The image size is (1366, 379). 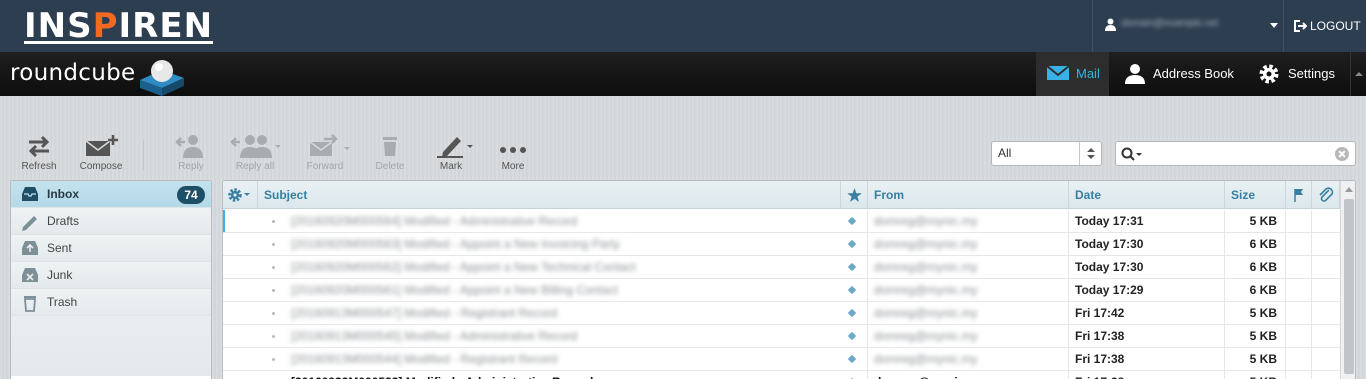 I want to click on forward-icon, so click(x=329, y=145).